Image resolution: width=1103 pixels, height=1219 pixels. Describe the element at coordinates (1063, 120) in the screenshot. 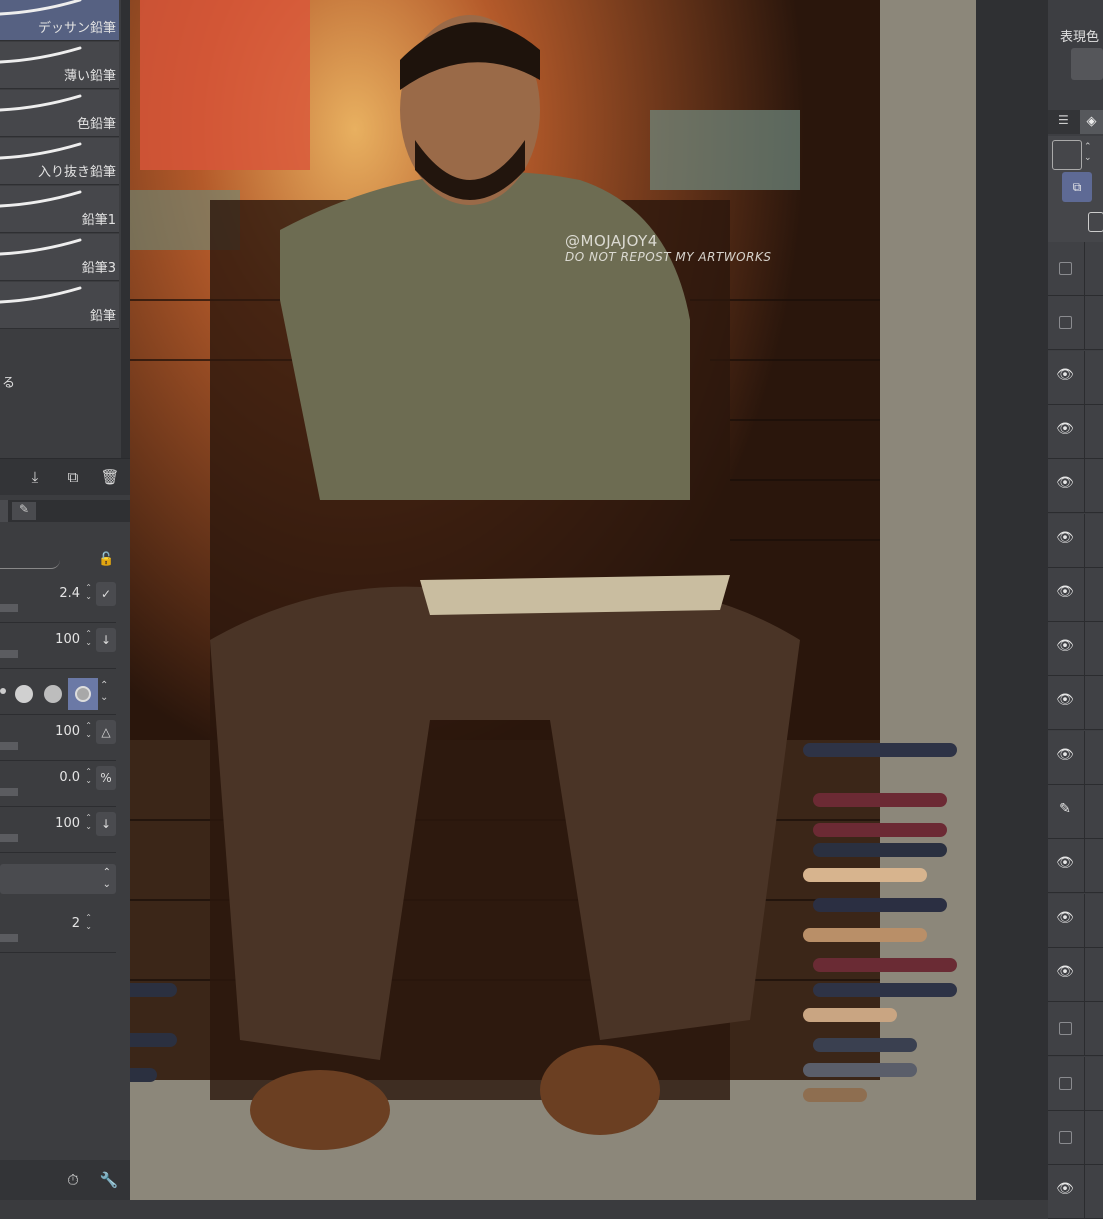

I see `menu-icon: ☰` at that location.